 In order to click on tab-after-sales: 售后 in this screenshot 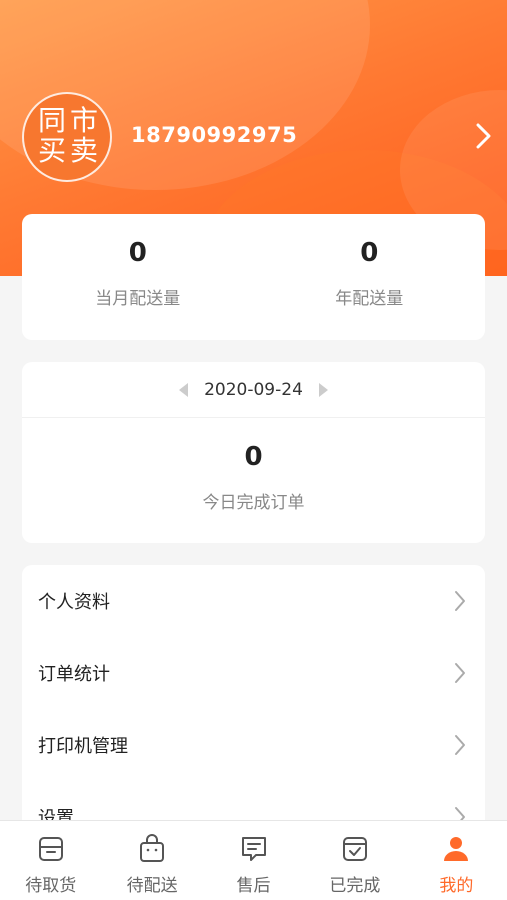, I will do `click(253, 860)`.